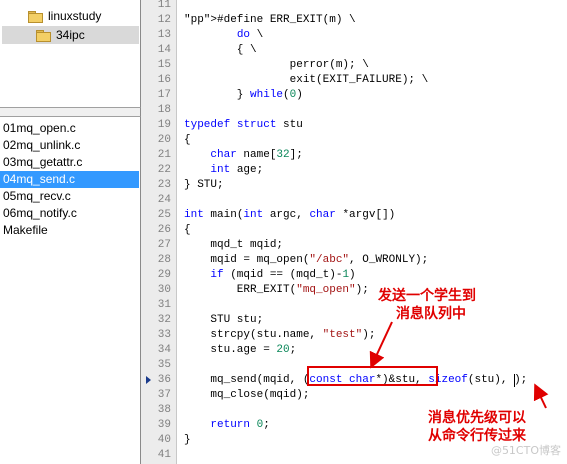 This screenshot has height=464, width=567. I want to click on code-line: 28 mqid = mq_open("/abc", O_WRONLY);, so click(354, 260).